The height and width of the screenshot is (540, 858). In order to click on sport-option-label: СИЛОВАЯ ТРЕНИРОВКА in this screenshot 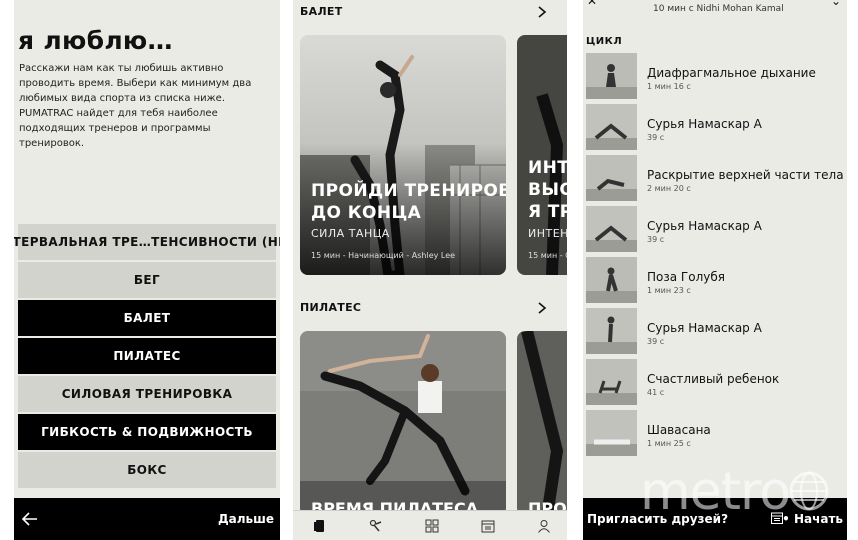, I will do `click(147, 394)`.